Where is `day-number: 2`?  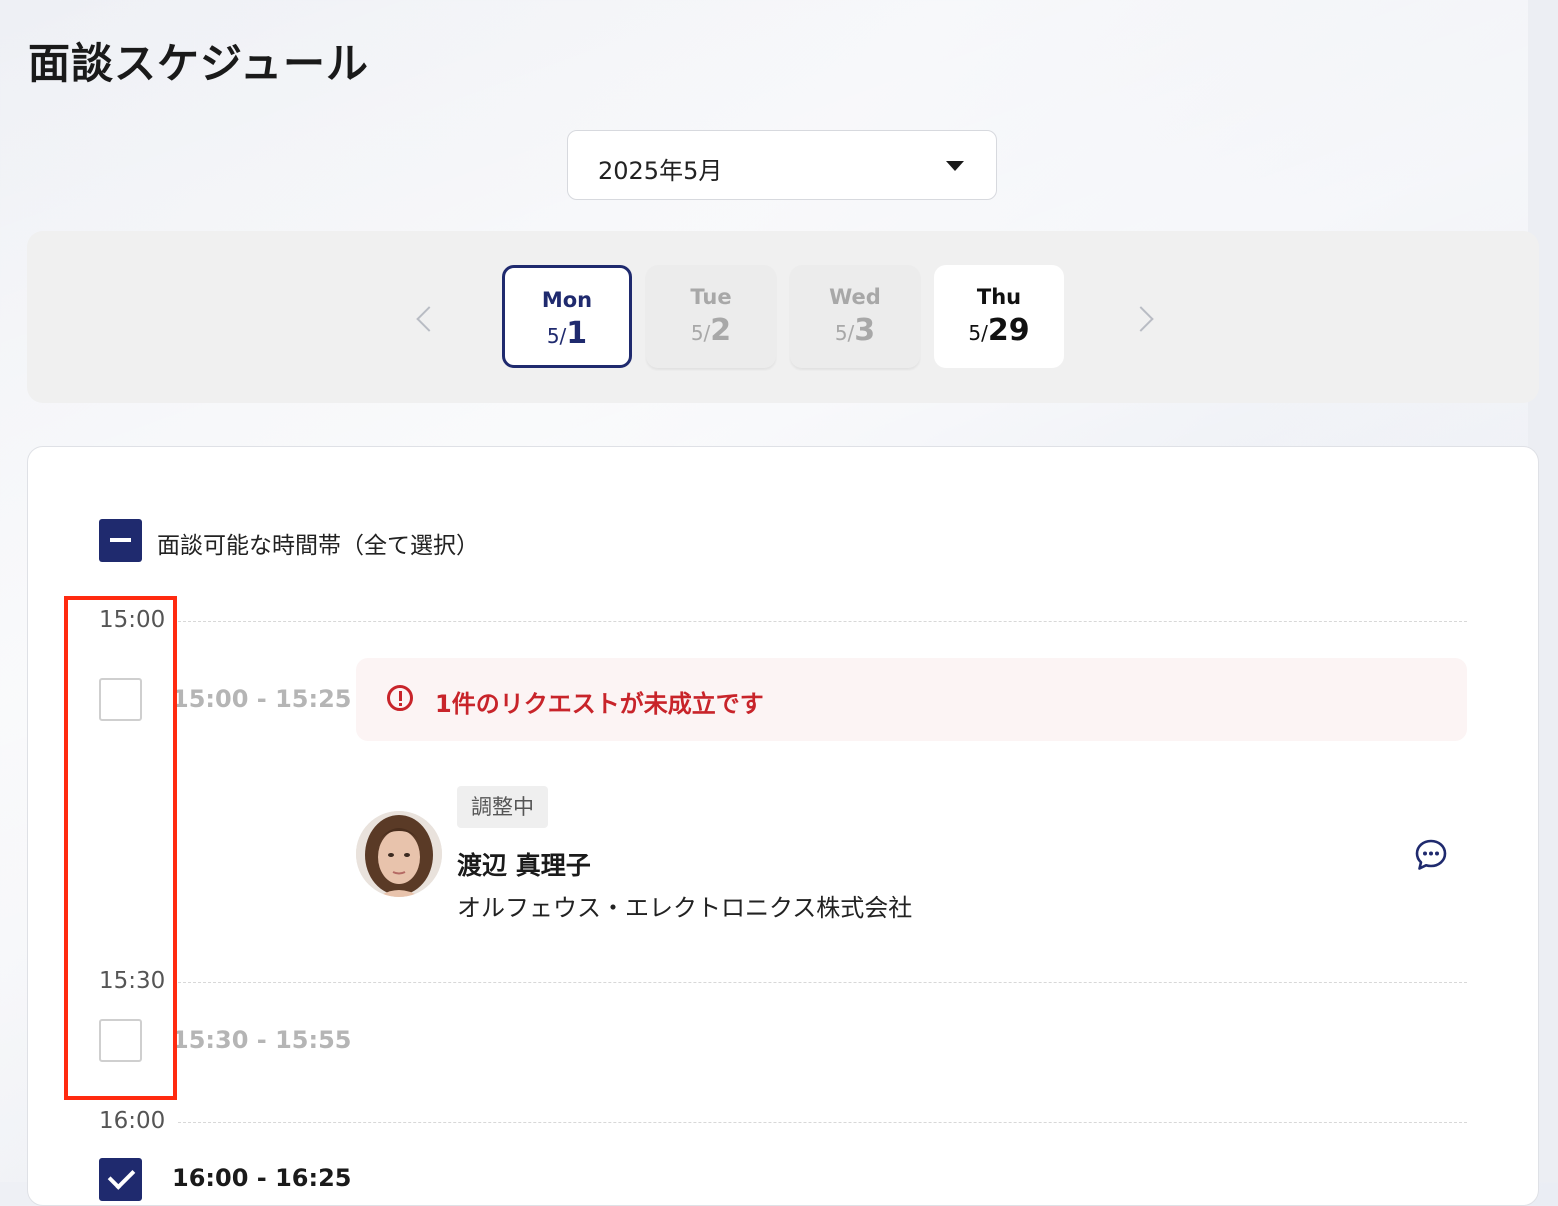
day-number: 2 is located at coordinates (721, 330).